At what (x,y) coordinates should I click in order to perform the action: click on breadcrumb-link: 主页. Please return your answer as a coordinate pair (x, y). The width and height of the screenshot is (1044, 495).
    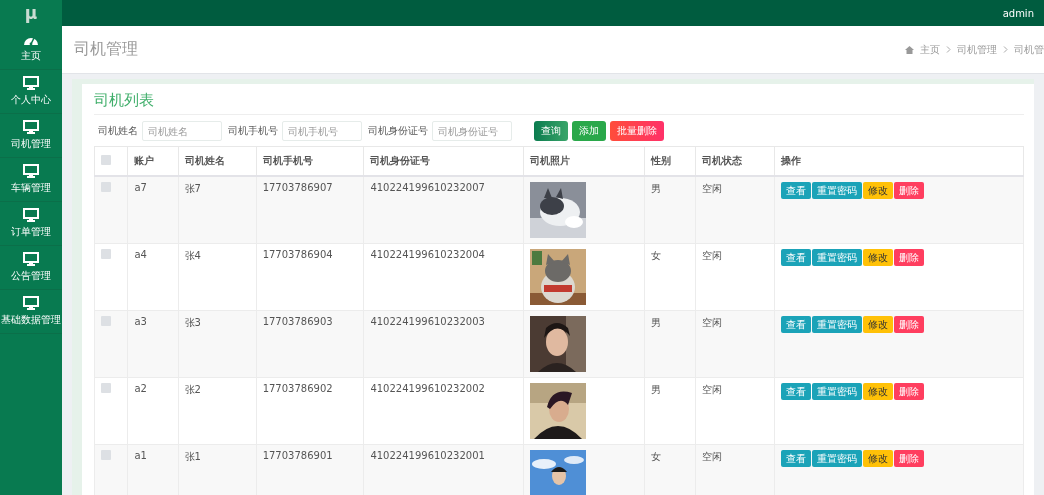
    Looking at the image, I should click on (930, 49).